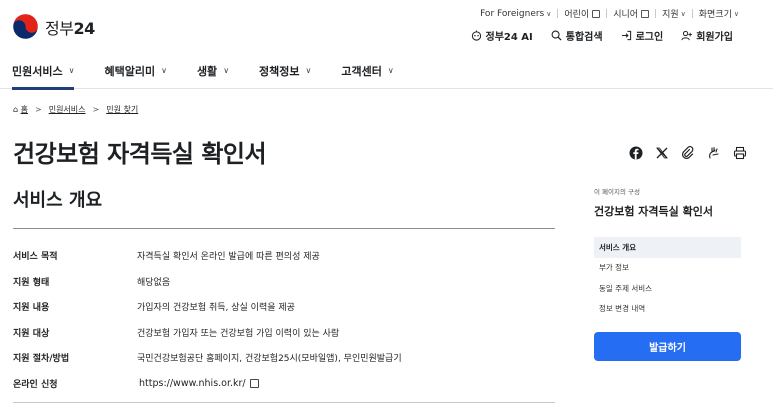 The height and width of the screenshot is (413, 773). I want to click on toc-title: 건강보험 자격득실 확인서, so click(653, 211).